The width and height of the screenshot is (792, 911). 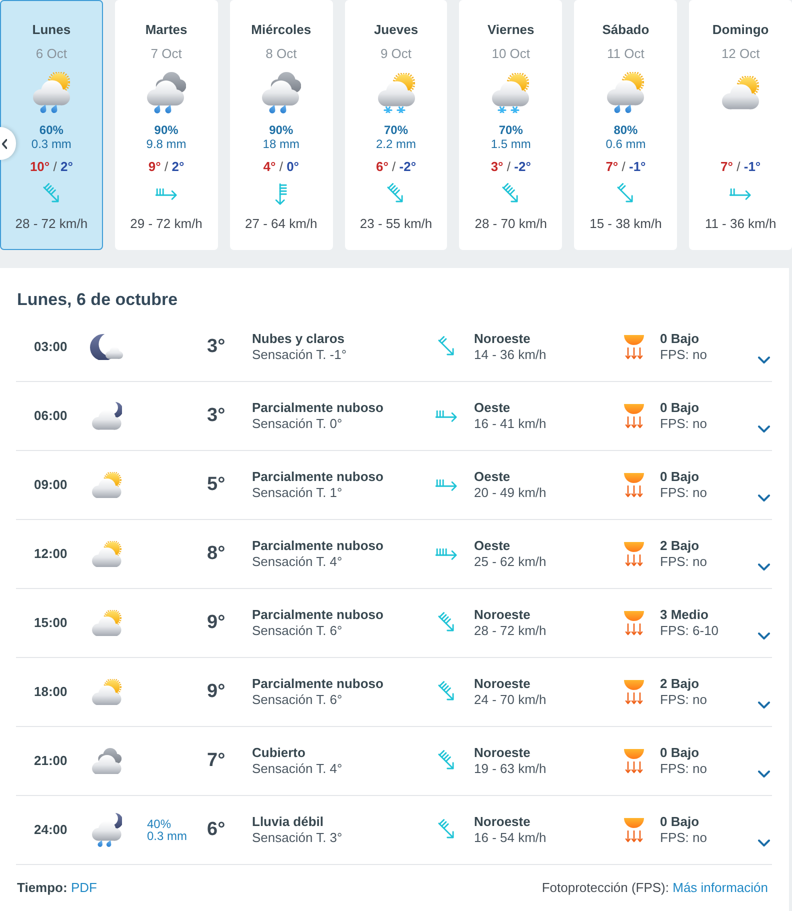 I want to click on temperature-range: 9° / 2°, so click(x=166, y=167).